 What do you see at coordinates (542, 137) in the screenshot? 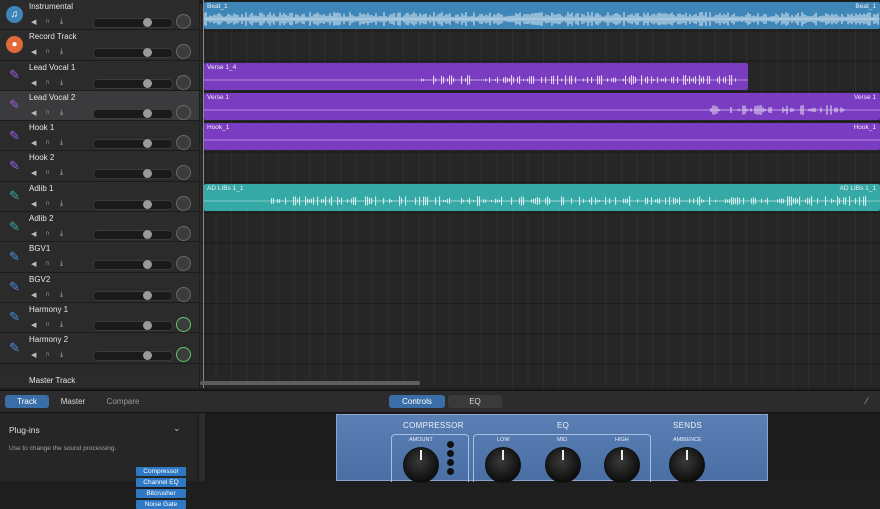
I see `region: Hook_1 Hook_1` at bounding box center [542, 137].